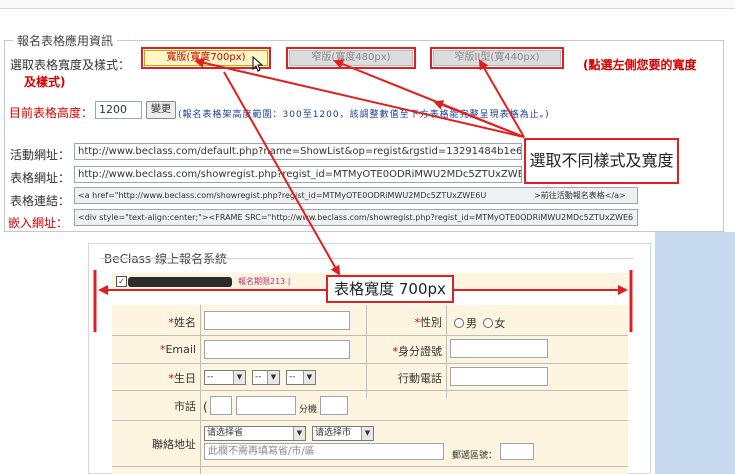  What do you see at coordinates (281, 173) in the screenshot?
I see `arrow-tab-to-width` at bounding box center [281, 173].